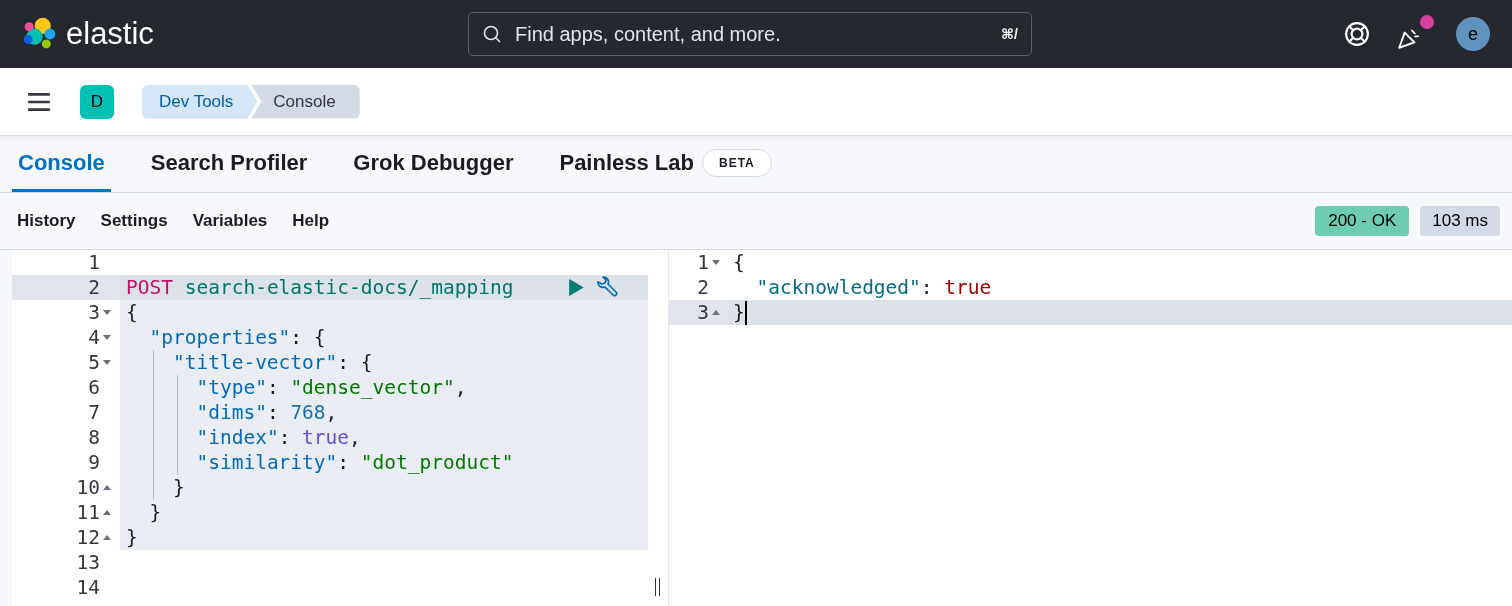  Describe the element at coordinates (267, 412) in the screenshot. I see `code-line: "dims": 768,` at that location.